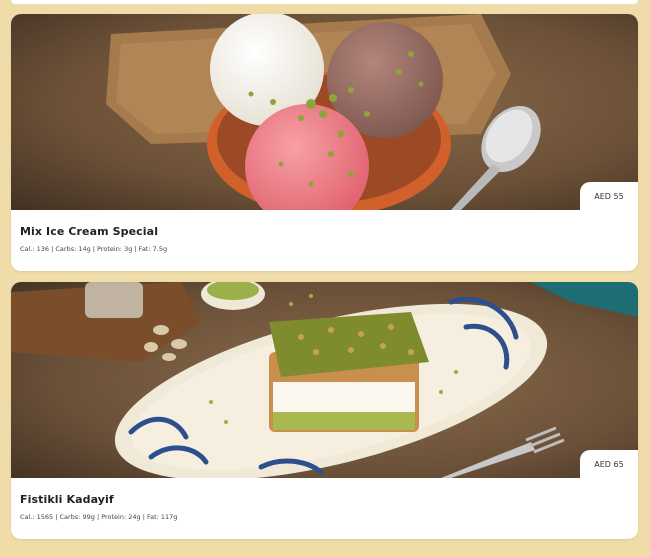  I want to click on menu-item-title: Fistikli Kadayif, so click(67, 499).